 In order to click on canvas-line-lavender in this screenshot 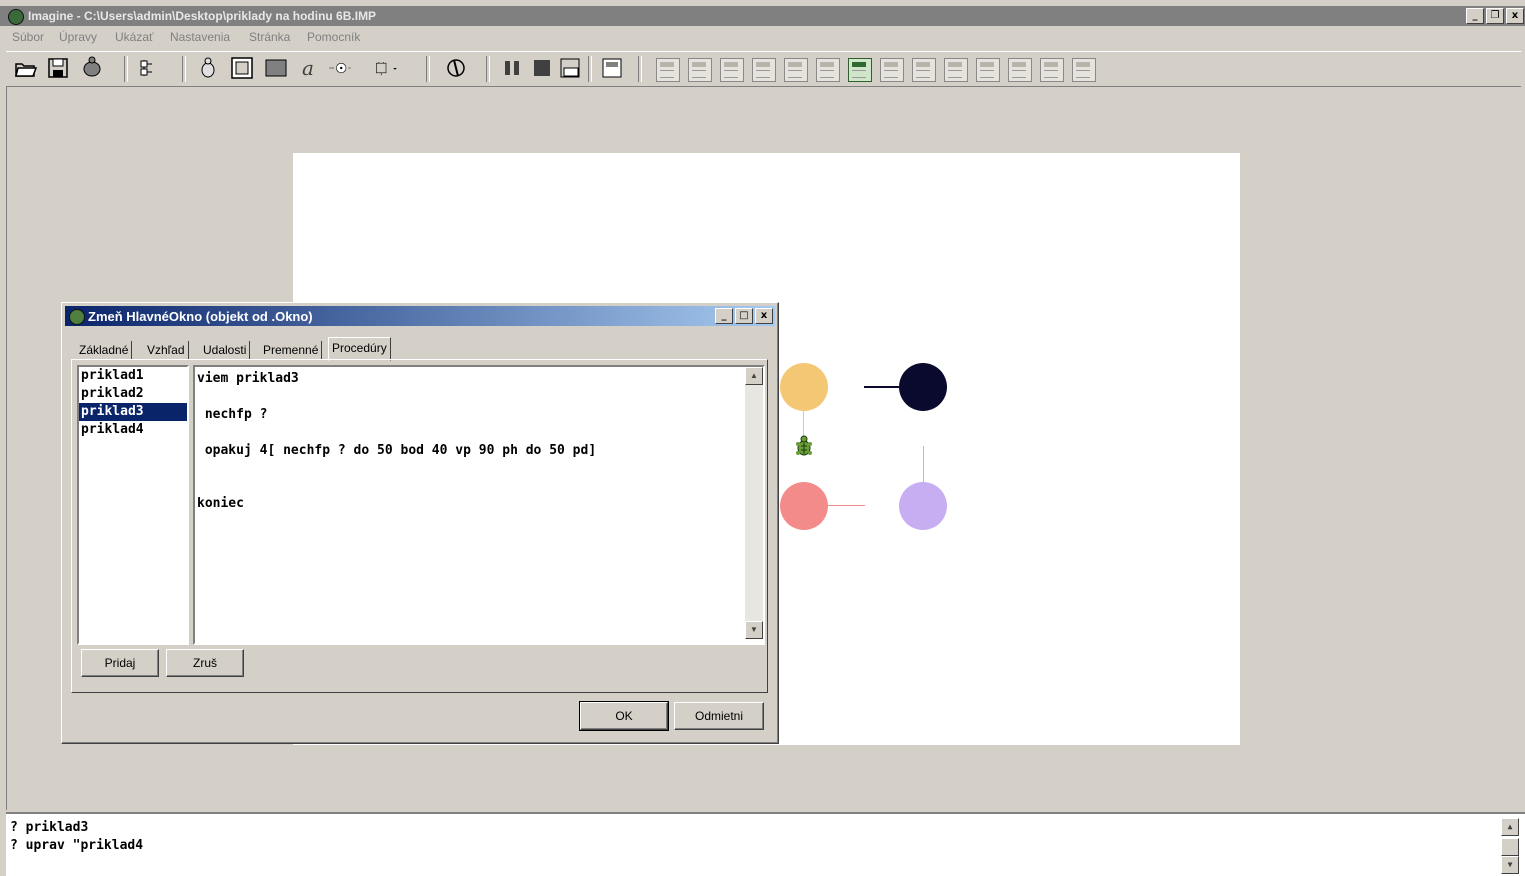, I will do `click(923, 464)`.